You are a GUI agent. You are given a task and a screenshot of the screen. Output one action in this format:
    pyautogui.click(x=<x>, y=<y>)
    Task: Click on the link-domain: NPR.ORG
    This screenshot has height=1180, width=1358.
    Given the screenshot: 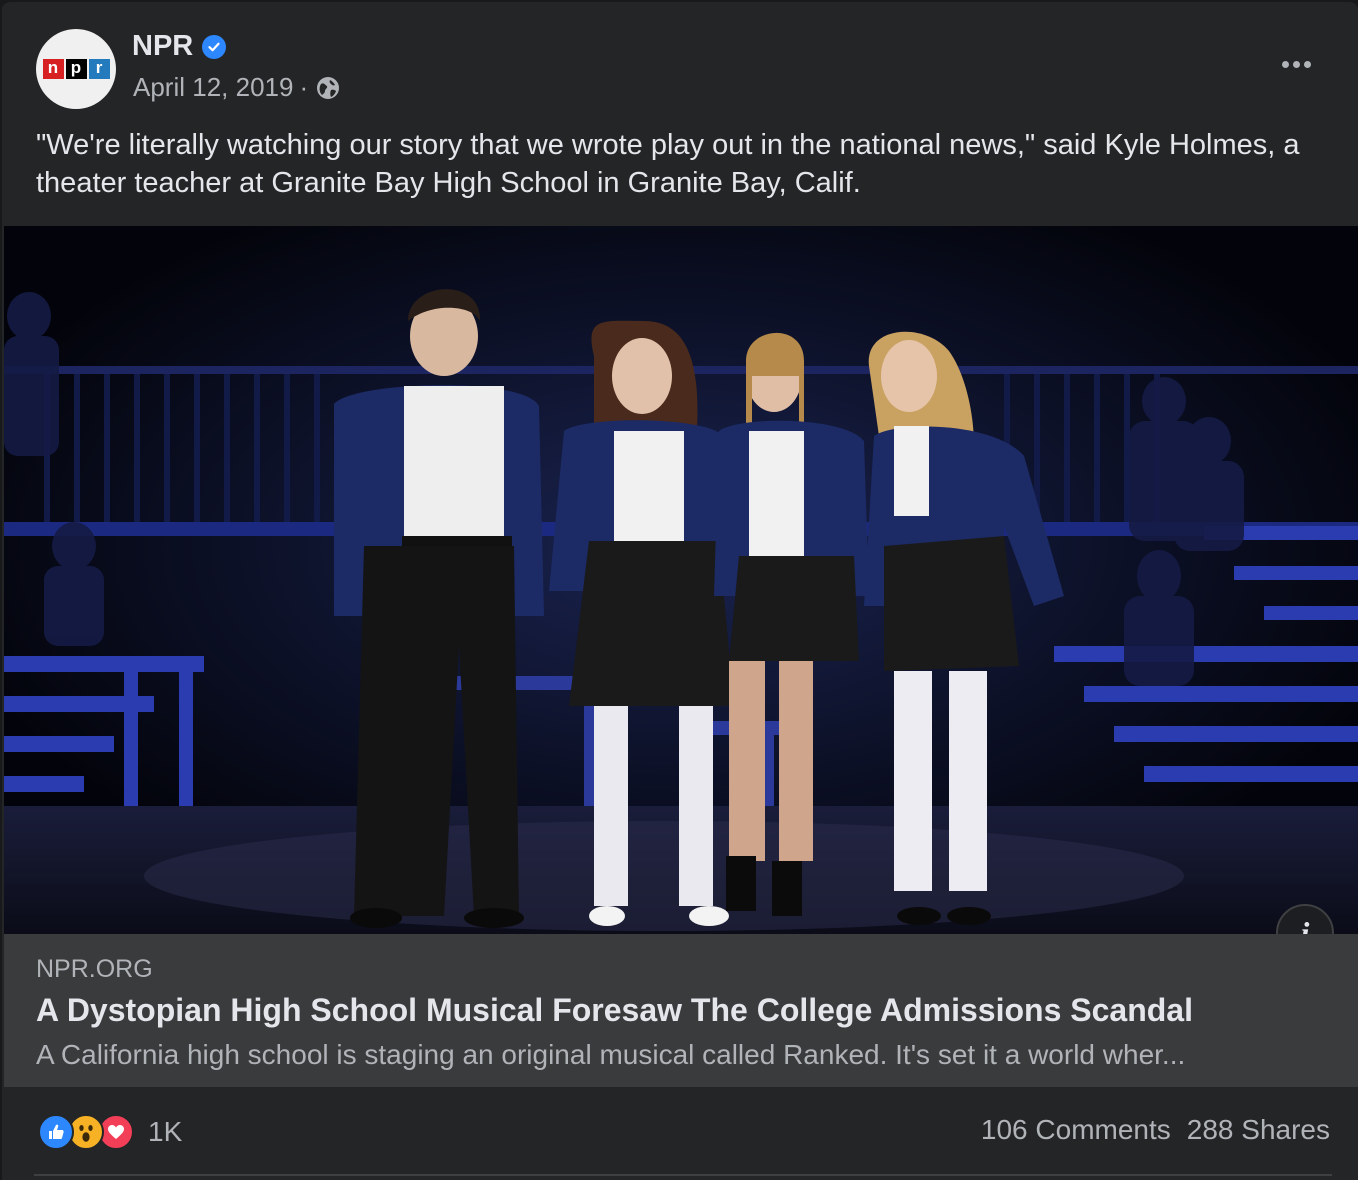 What is the action you would take?
    pyautogui.click(x=94, y=969)
    